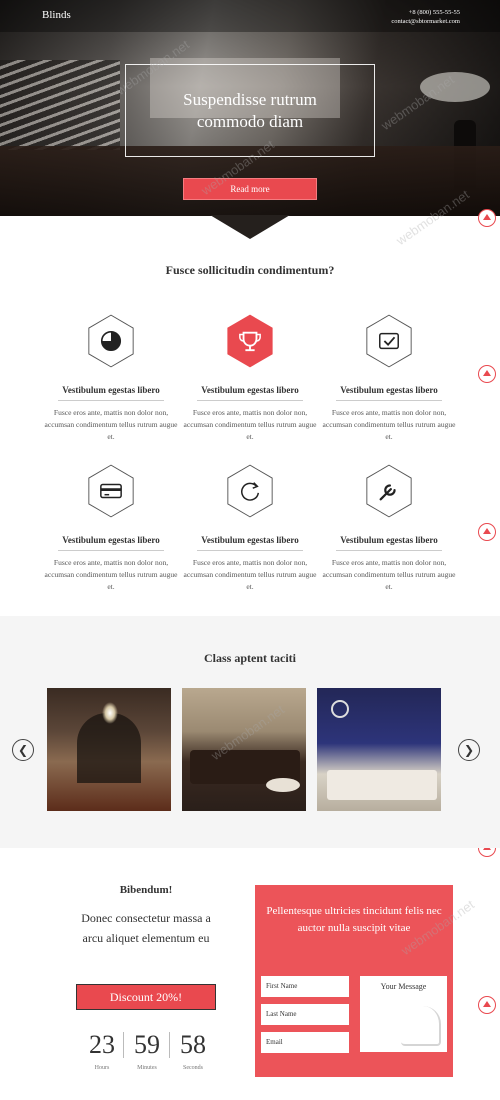 Image resolution: width=500 pixels, height=1100 pixels. Describe the element at coordinates (146, 890) in the screenshot. I see `promo-title: Bibendum!` at that location.